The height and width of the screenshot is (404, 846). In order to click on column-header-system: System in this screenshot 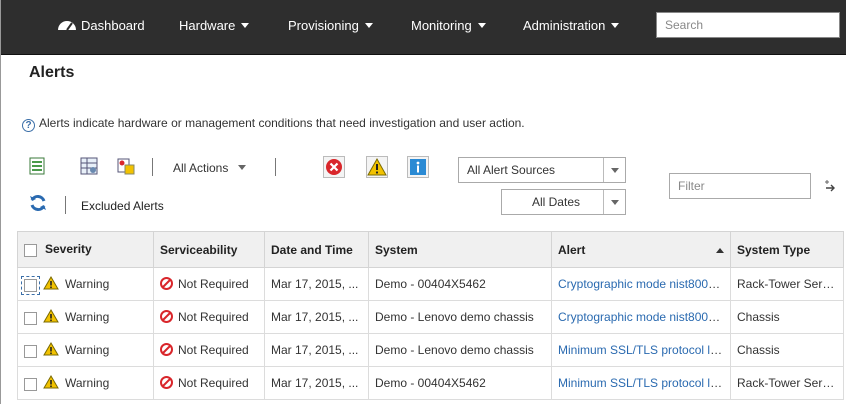, I will do `click(460, 249)`.